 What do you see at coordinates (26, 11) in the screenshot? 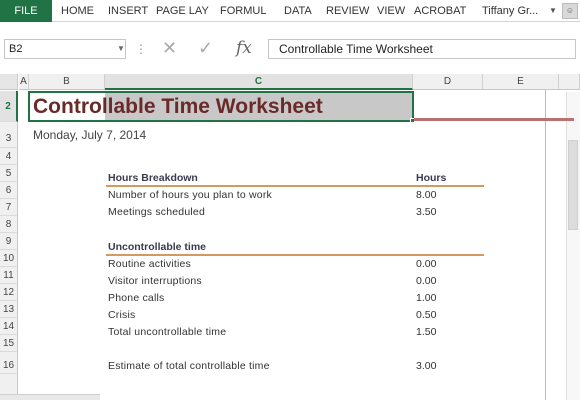
I see `file-tab: FILE` at bounding box center [26, 11].